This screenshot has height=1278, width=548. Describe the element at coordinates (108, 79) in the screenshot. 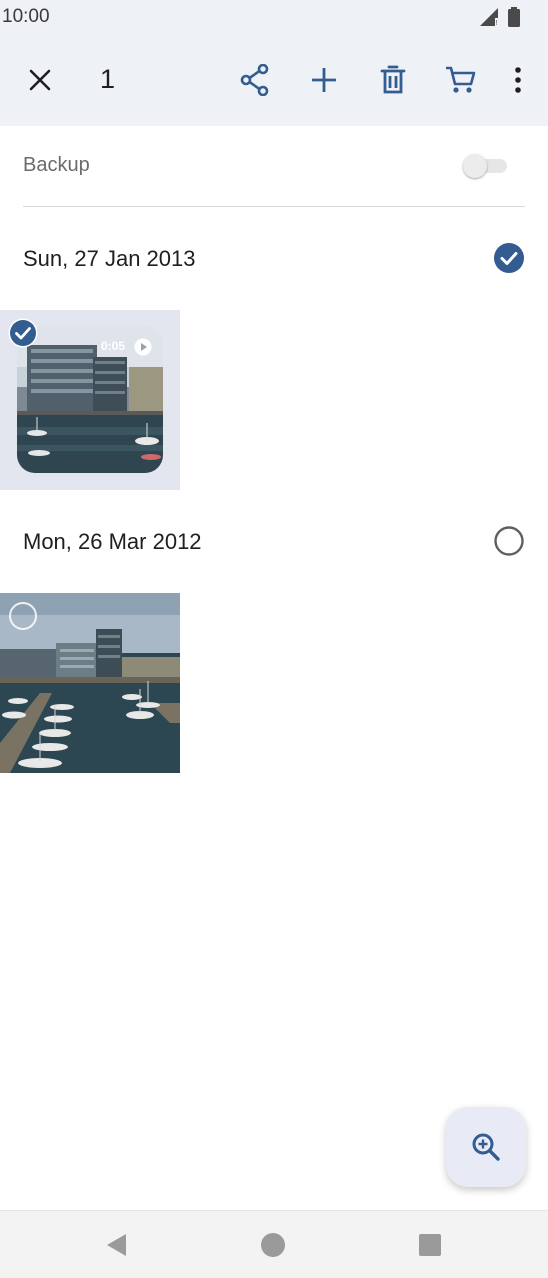

I see `selected-count: 1` at that location.